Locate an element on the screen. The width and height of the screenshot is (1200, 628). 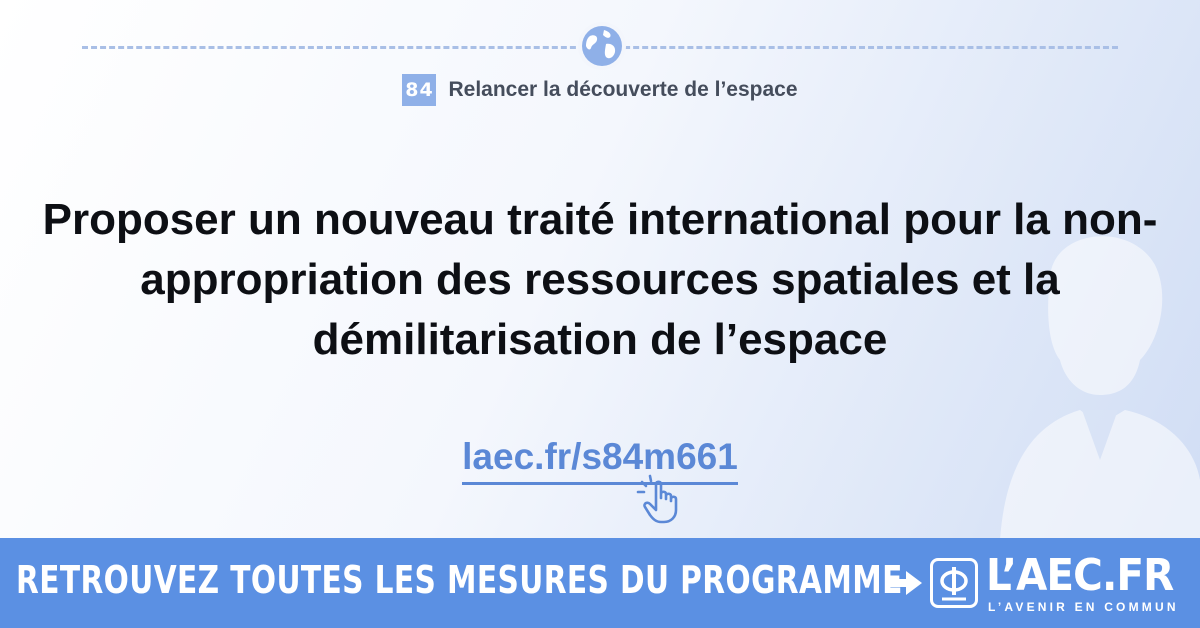
link-container: laec.fr/s84m661 is located at coordinates (600, 460).